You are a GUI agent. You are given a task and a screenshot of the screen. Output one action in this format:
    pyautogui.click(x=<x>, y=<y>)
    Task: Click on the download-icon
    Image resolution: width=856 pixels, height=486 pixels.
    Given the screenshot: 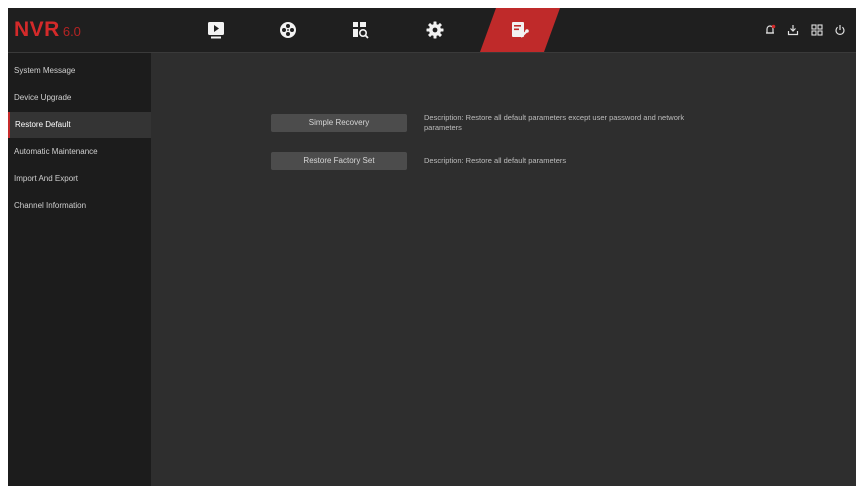 What is the action you would take?
    pyautogui.click(x=793, y=30)
    